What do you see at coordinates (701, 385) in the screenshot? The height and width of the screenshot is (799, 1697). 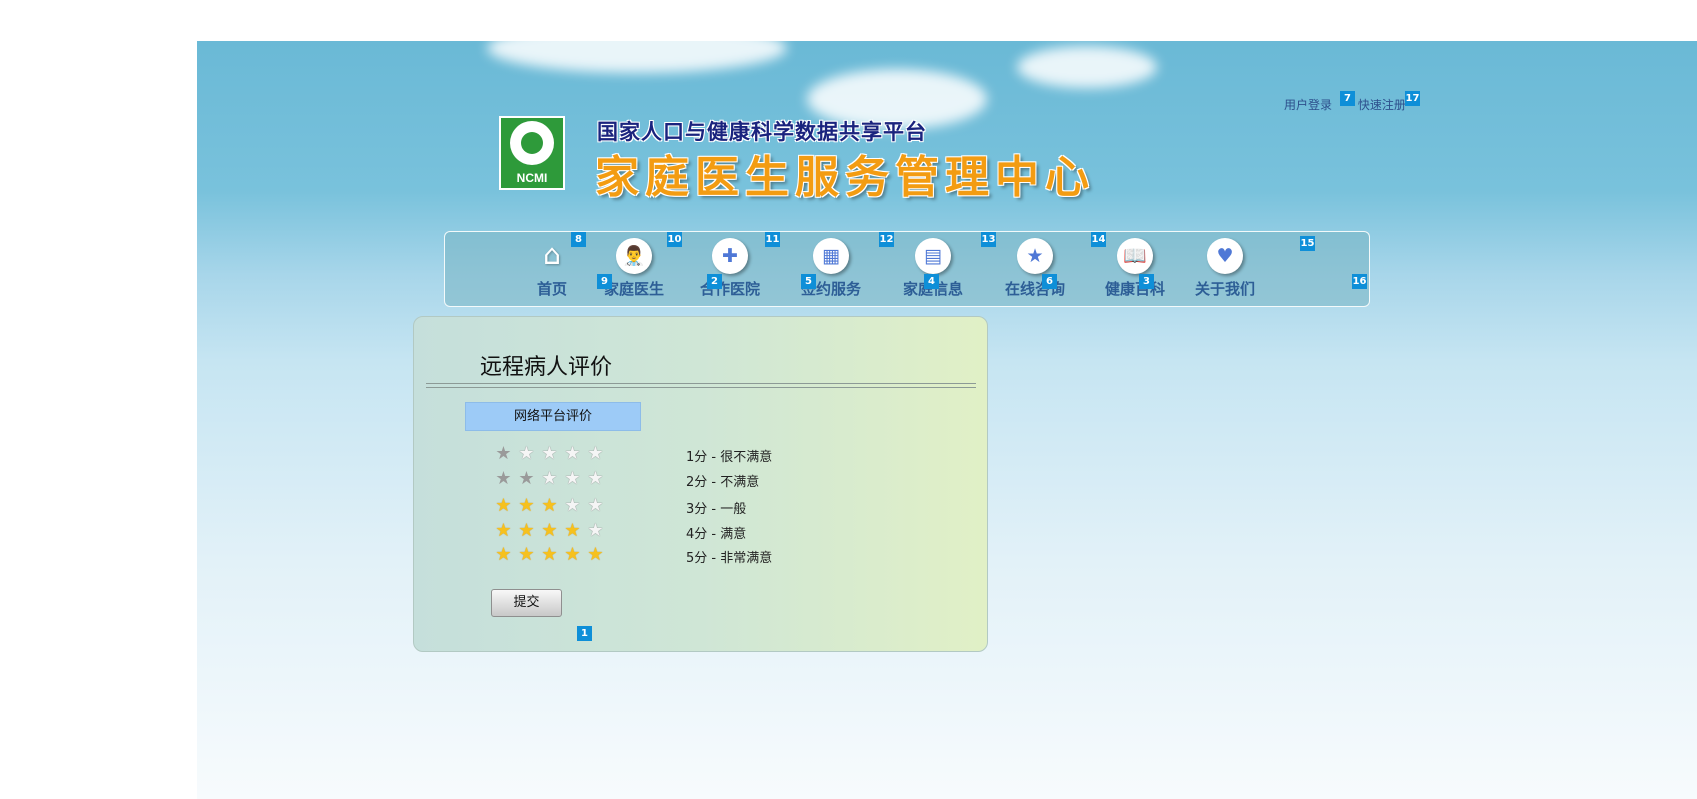 I see `panel-divider` at bounding box center [701, 385].